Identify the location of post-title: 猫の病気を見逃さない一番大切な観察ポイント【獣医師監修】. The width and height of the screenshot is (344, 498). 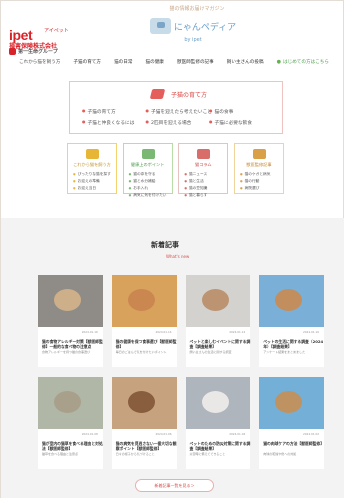
(147, 446).